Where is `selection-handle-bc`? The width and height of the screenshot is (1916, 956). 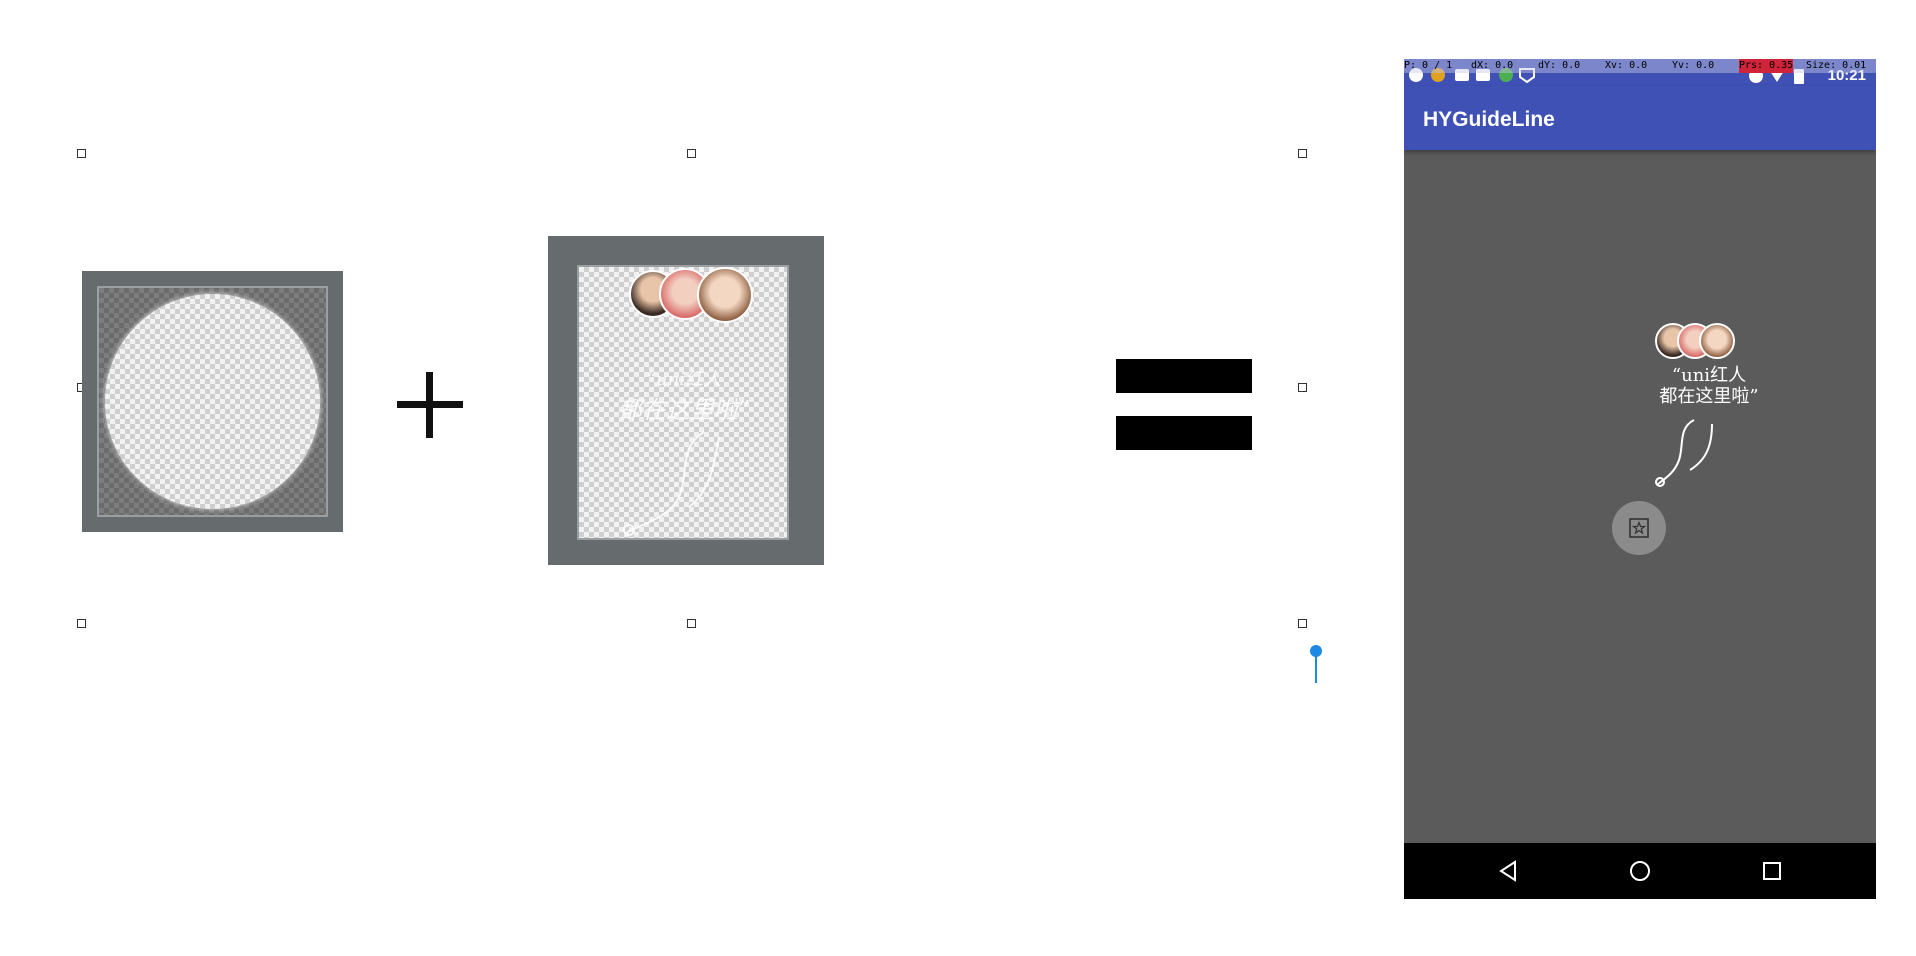 selection-handle-bc is located at coordinates (691, 623).